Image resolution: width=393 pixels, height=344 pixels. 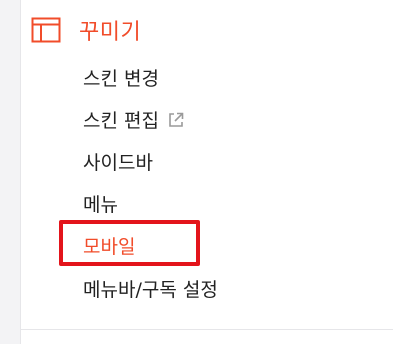 I want to click on section-title: 꾸미기, so click(x=110, y=32).